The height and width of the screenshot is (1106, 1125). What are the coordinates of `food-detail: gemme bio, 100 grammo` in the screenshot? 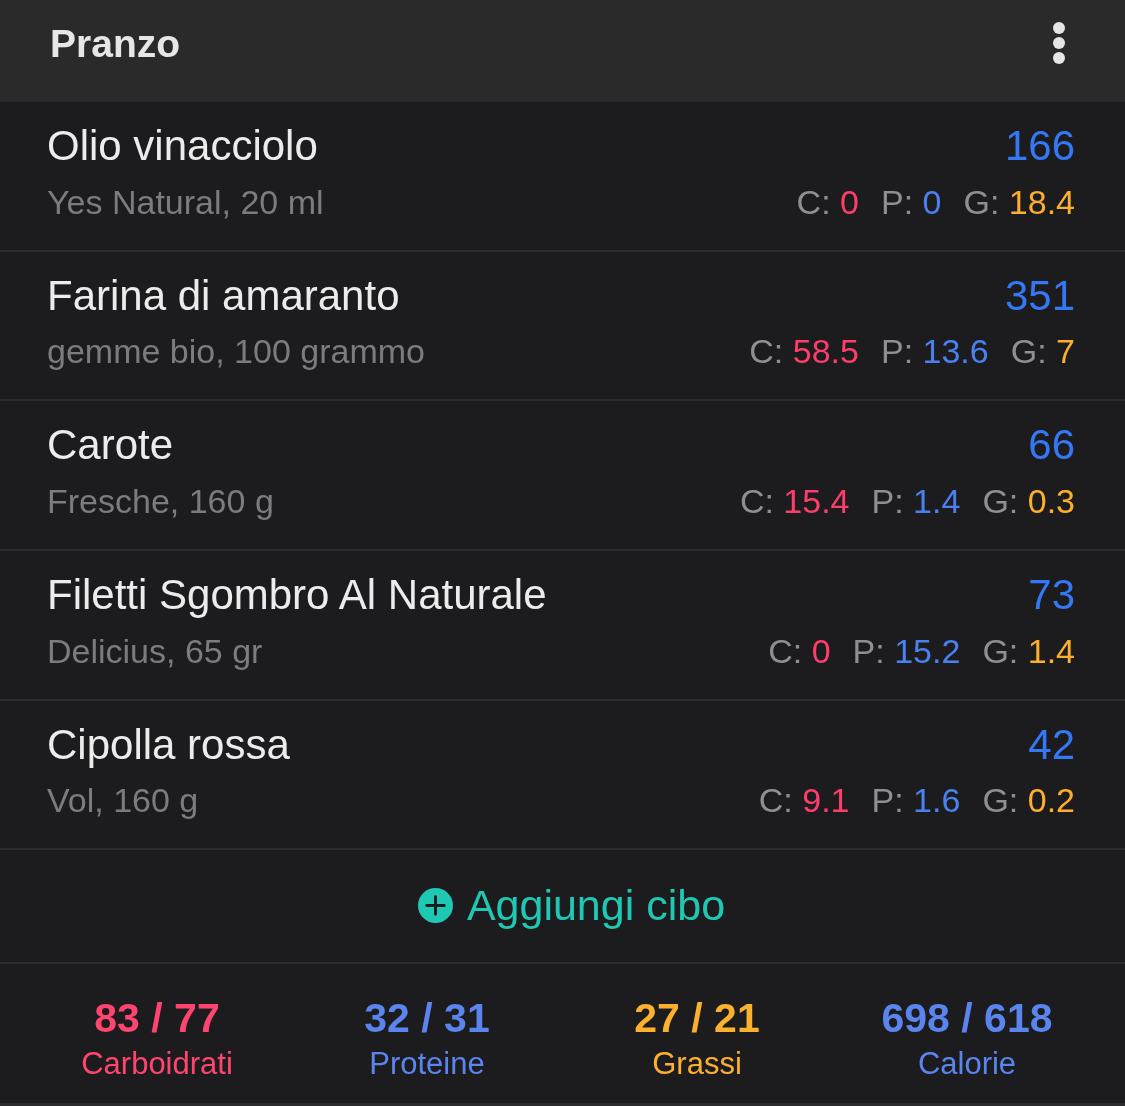 It's located at (236, 352).